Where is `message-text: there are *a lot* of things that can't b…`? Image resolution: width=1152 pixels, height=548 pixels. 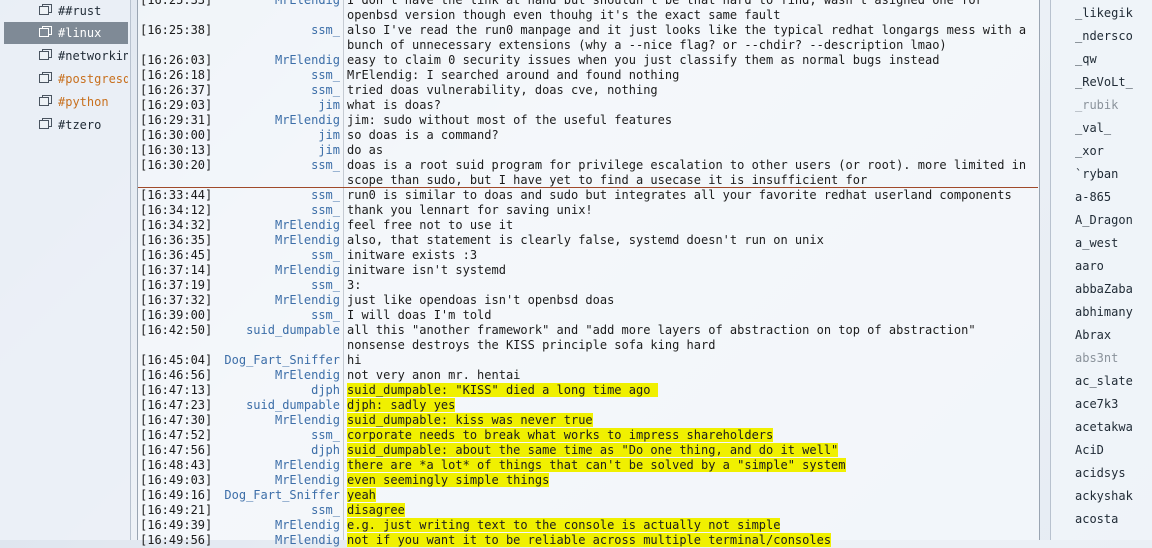 message-text: there are *a lot* of things that can't b… is located at coordinates (692, 465).